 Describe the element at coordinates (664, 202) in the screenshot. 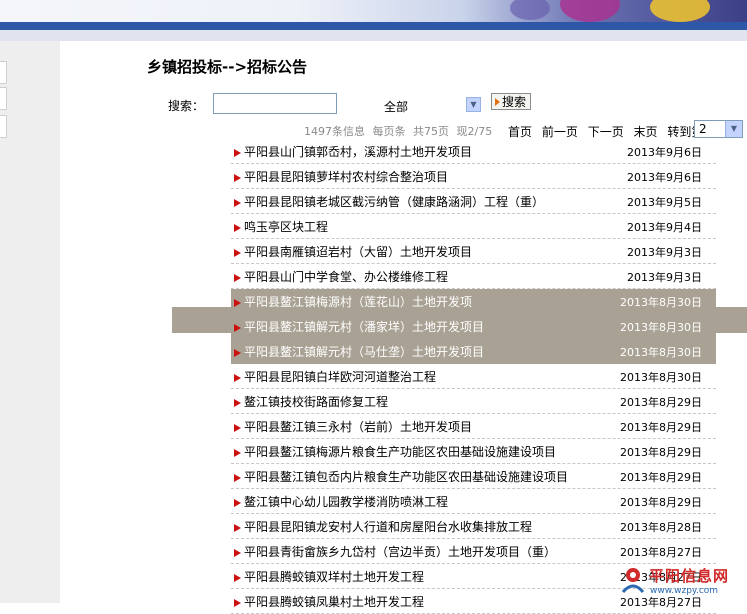

I see `announcement-date: 2013年9月5日` at that location.